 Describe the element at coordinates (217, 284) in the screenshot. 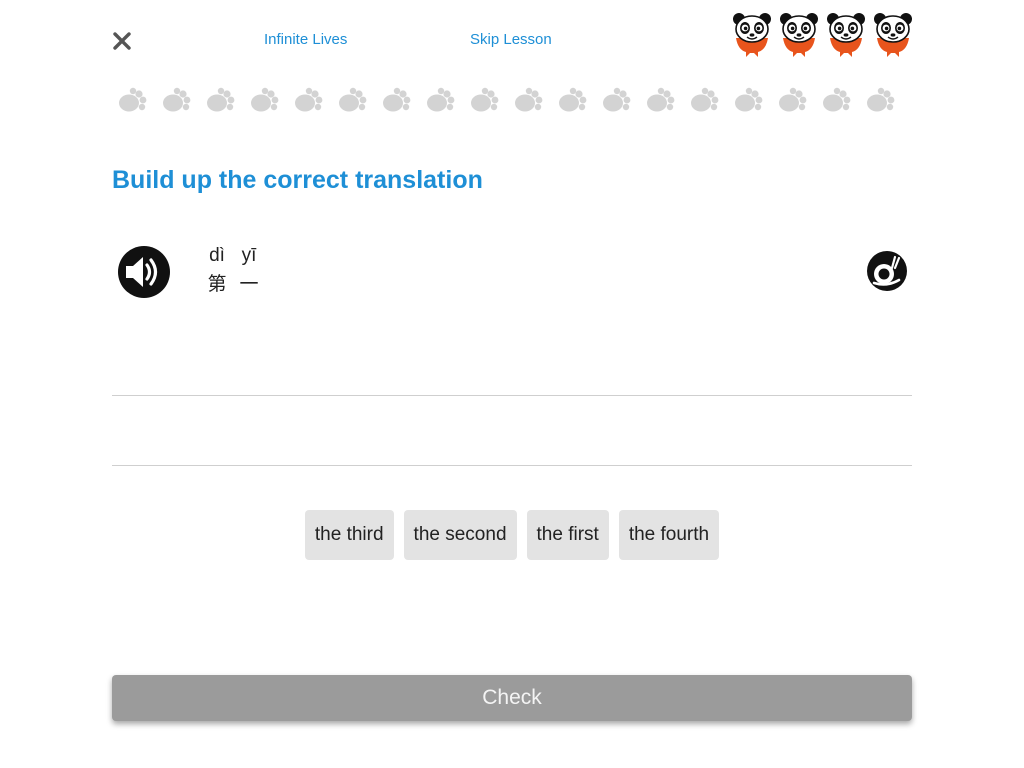

I see `hanzi-text: 第` at that location.